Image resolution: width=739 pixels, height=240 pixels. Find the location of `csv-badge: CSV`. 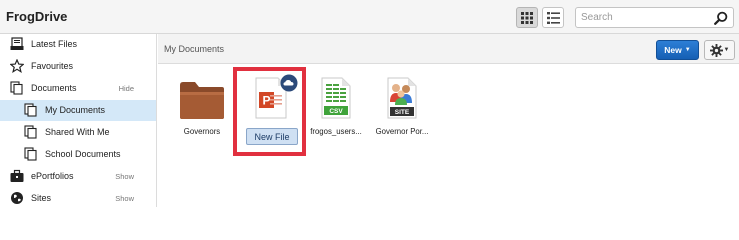

csv-badge: CSV is located at coordinates (336, 111).